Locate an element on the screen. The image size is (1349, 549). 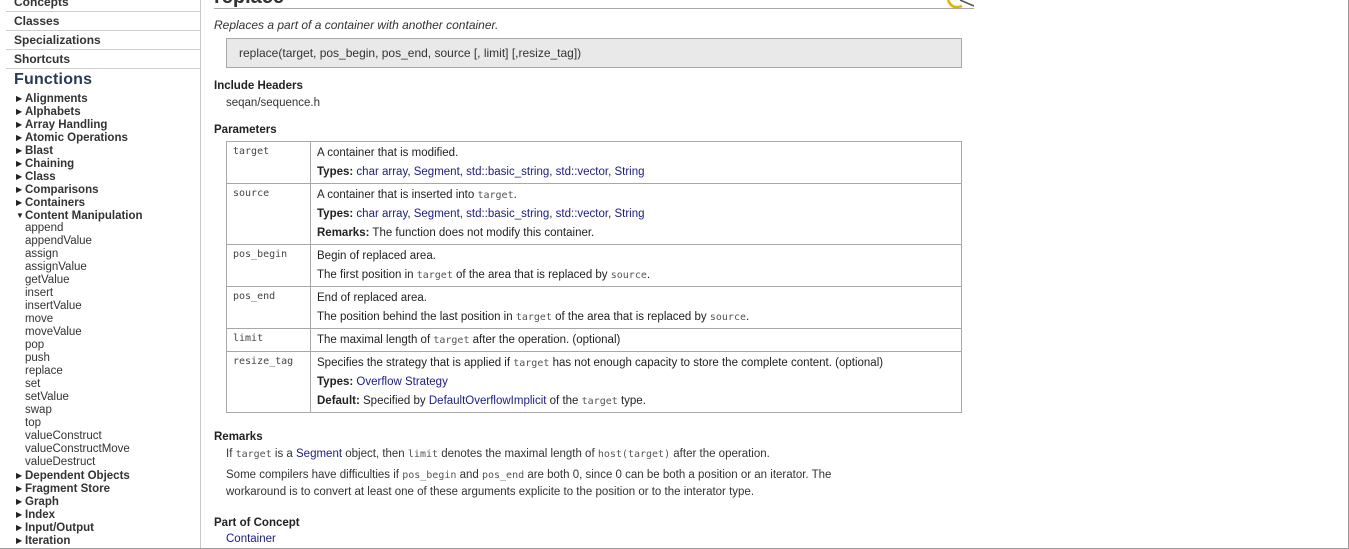
tree-item: ▶ Index is located at coordinates (108, 514).